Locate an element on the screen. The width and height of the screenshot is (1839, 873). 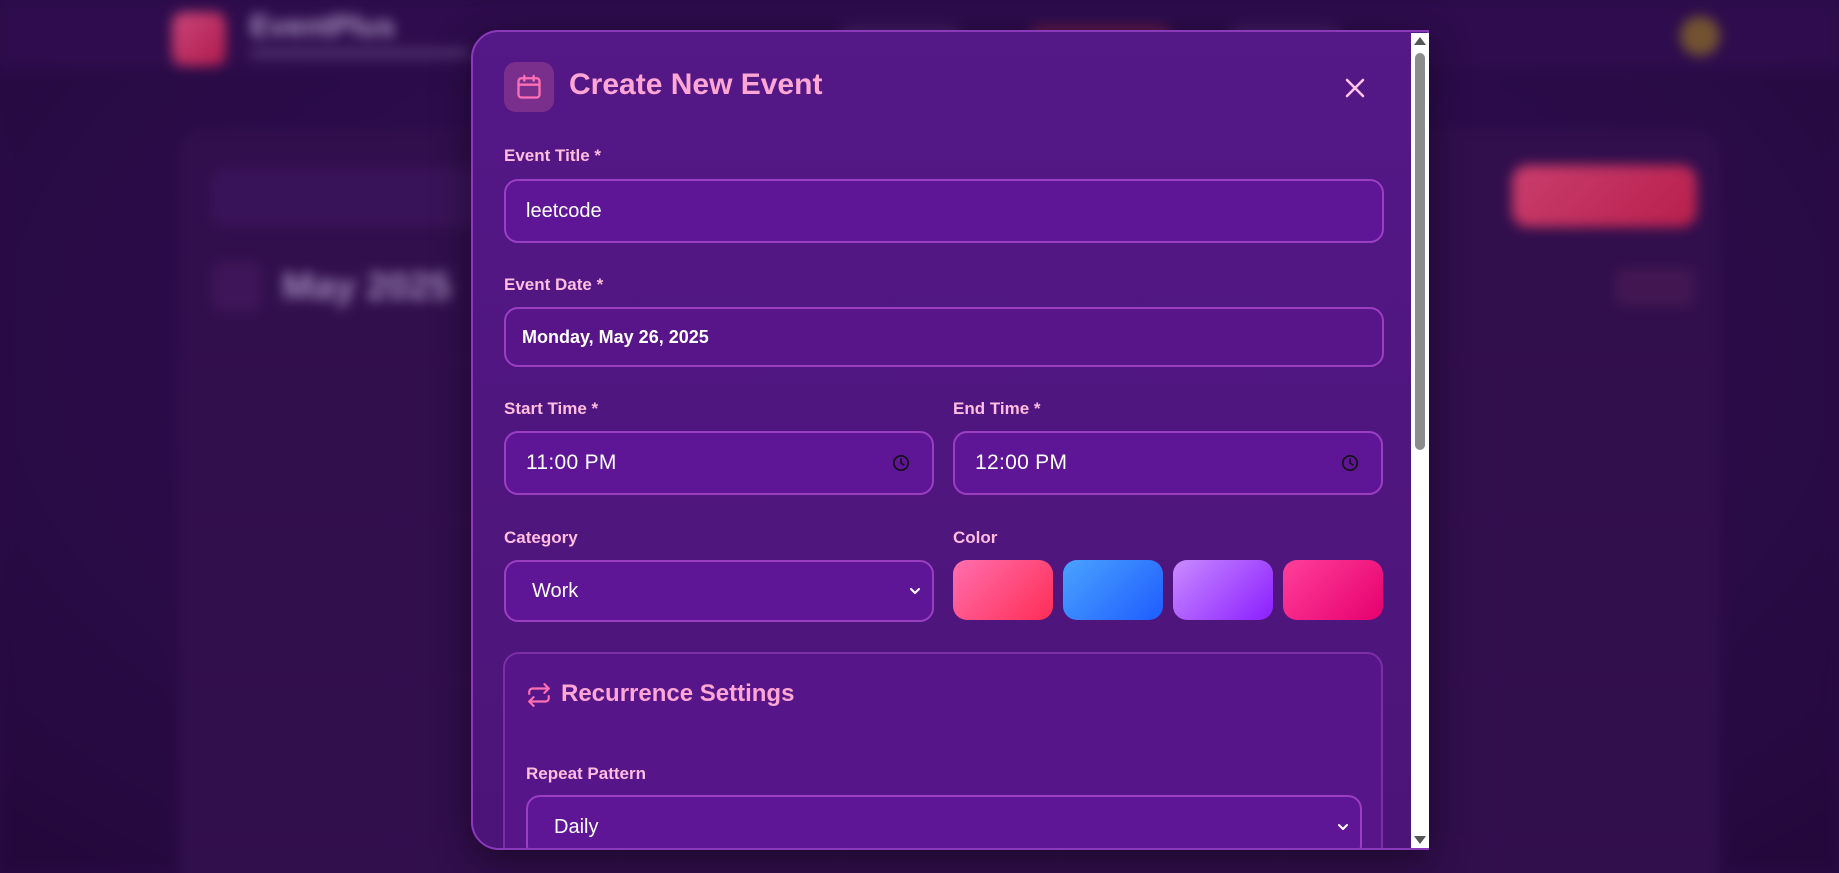
background-logo is located at coordinates (199, 39).